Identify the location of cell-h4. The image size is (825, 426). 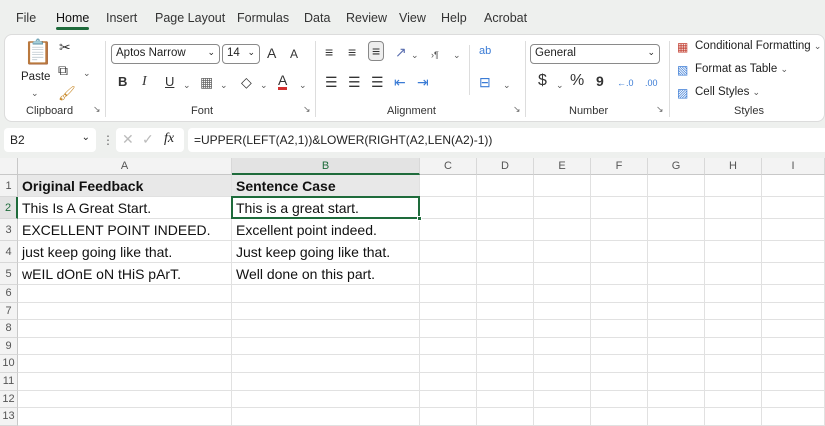
(733, 252).